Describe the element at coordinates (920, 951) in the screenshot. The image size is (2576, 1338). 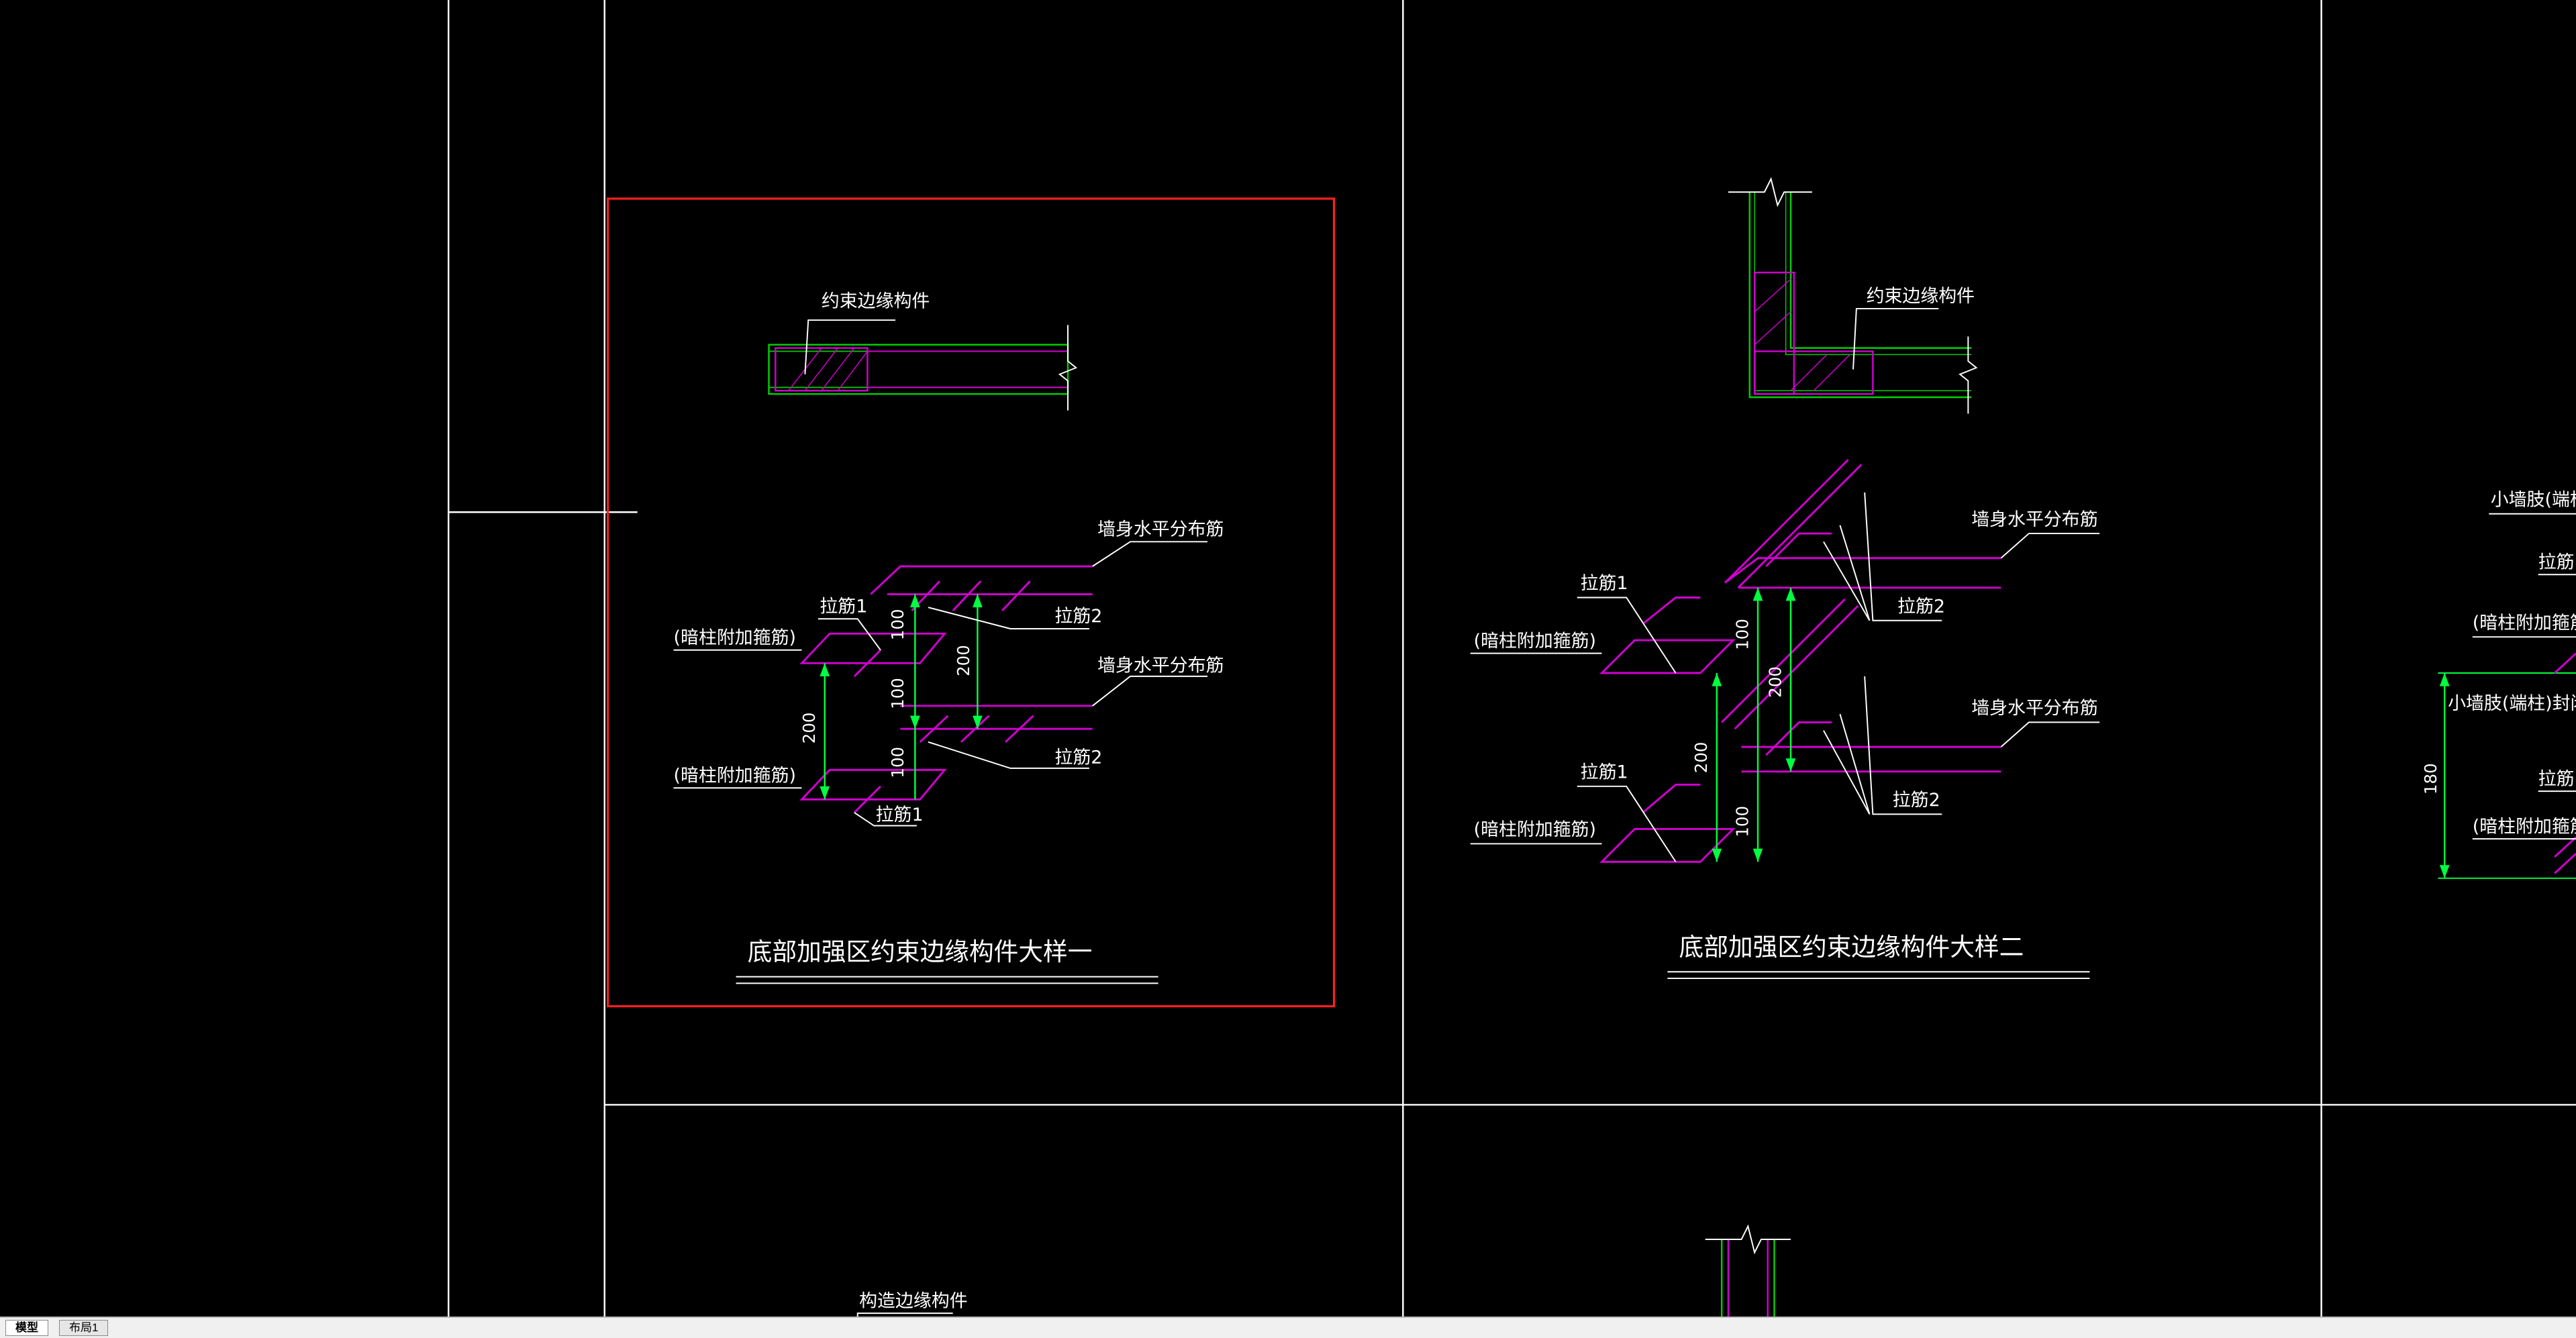
I see `d1-title: 底部加强区约束边缘构件大样一` at that location.